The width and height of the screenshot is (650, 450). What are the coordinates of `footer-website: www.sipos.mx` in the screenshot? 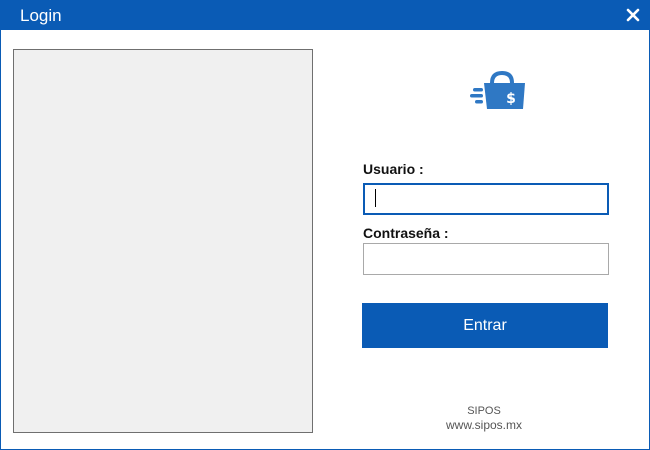 It's located at (483, 425).